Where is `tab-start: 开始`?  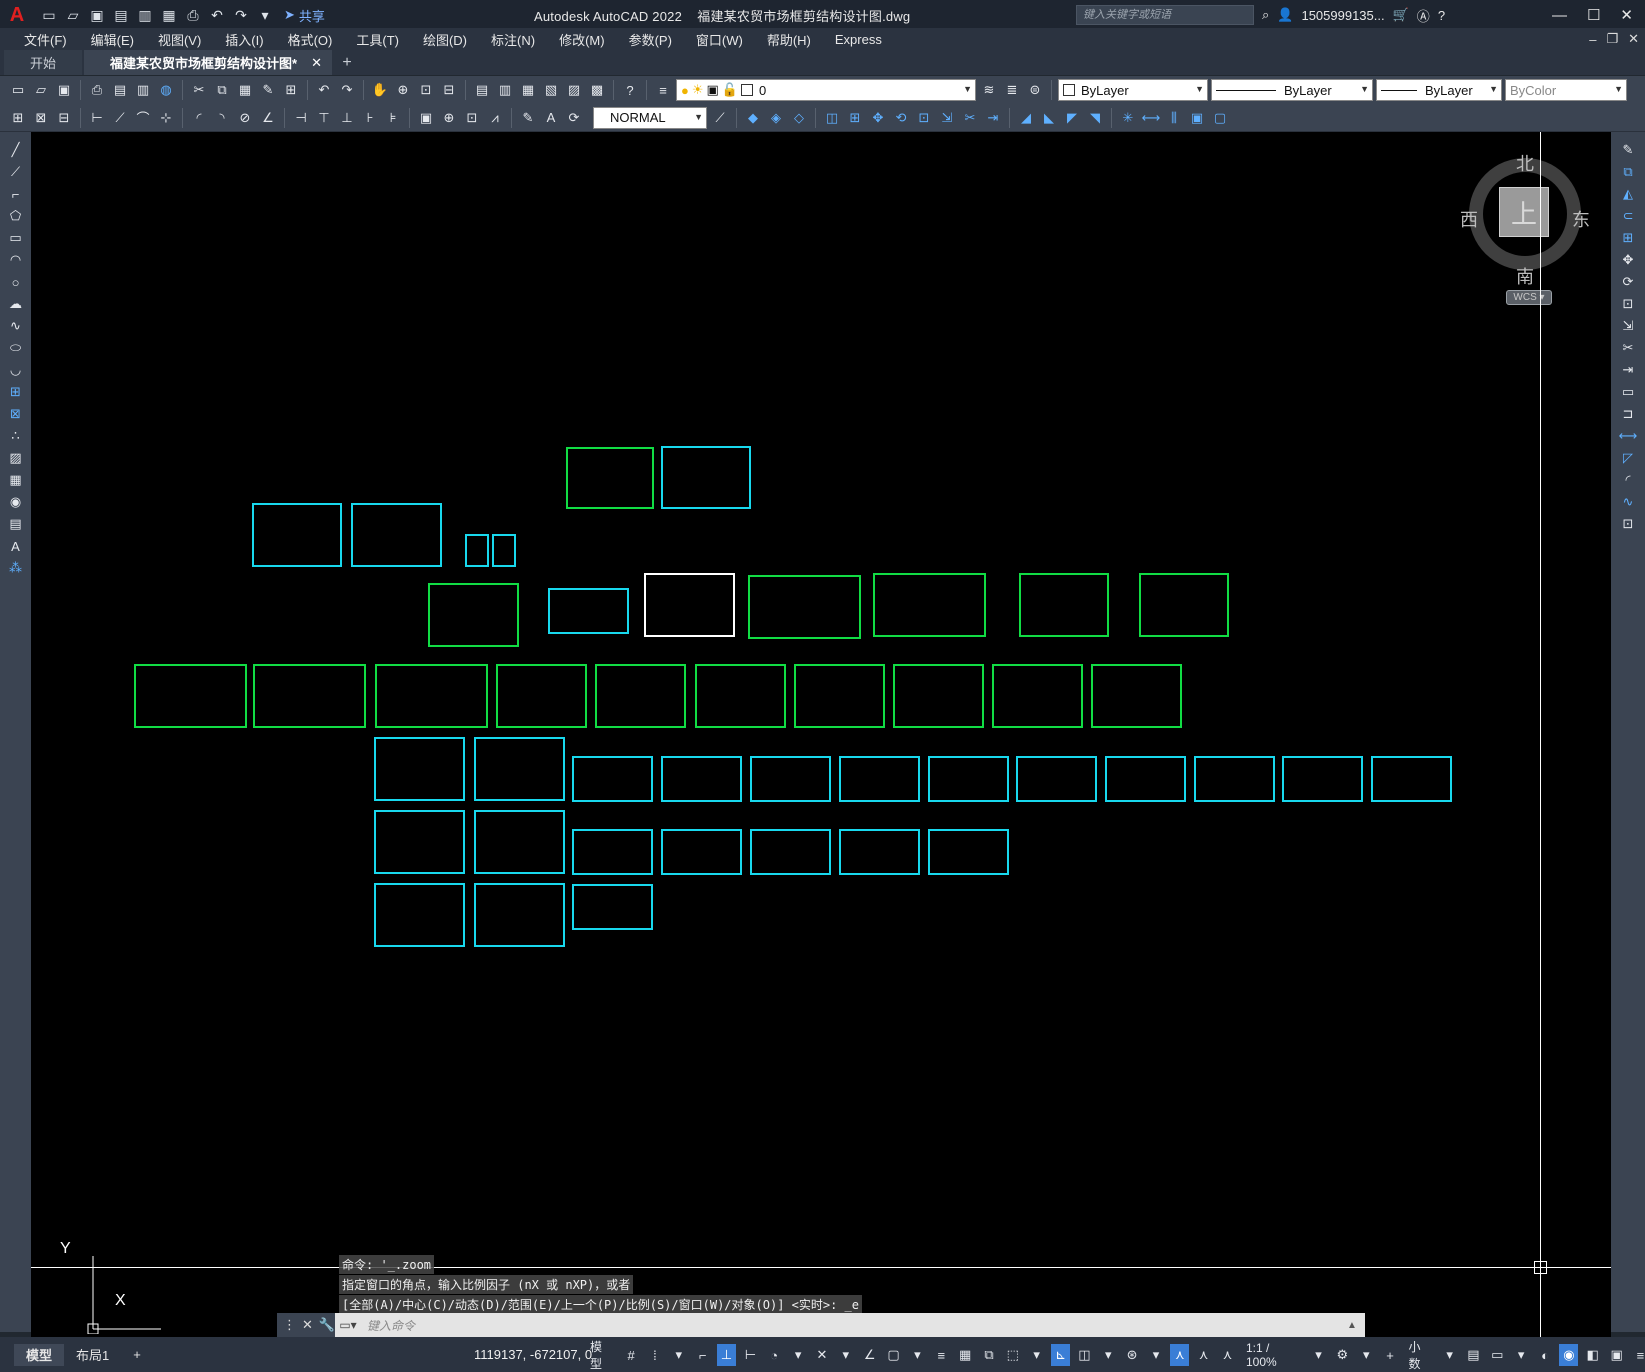 tab-start: 开始 is located at coordinates (43, 62).